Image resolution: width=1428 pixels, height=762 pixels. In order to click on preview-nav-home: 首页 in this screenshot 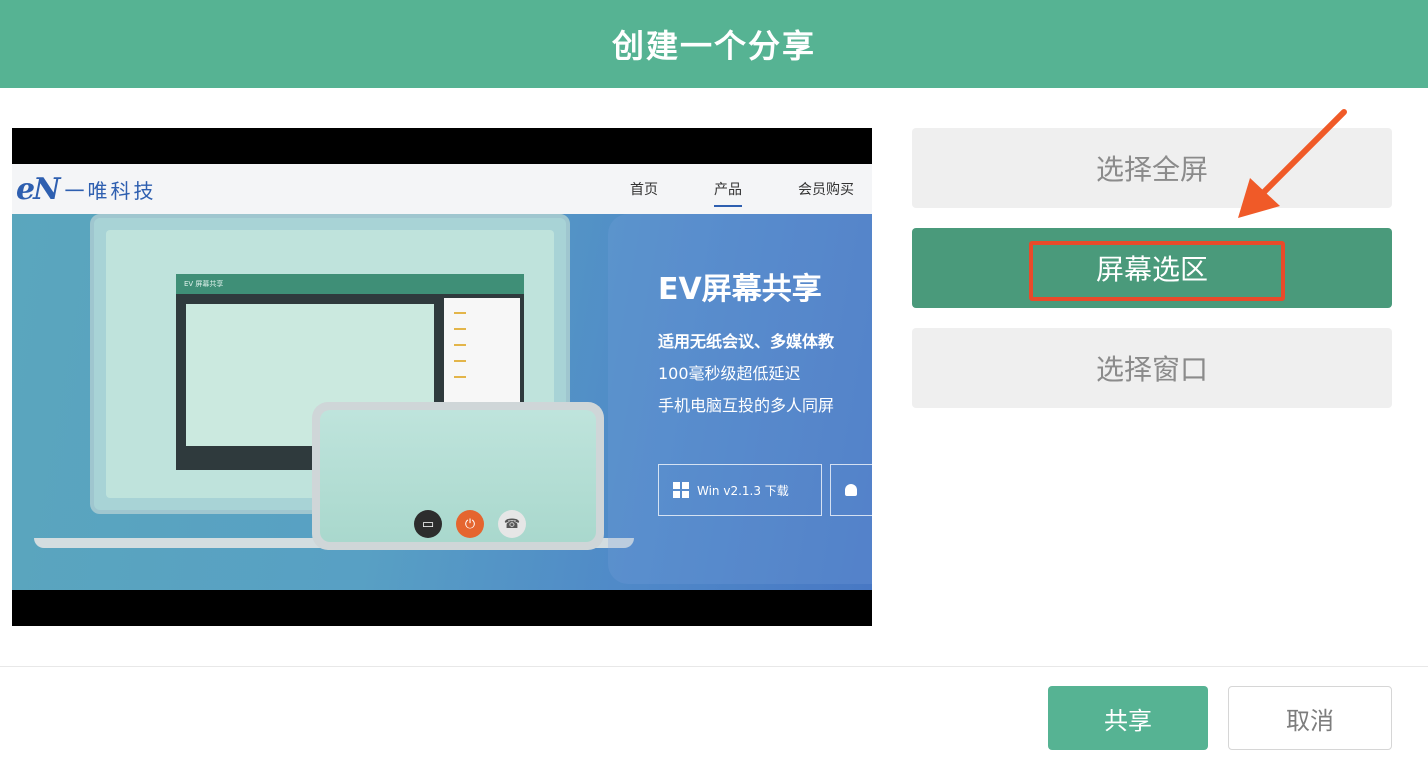, I will do `click(644, 190)`.